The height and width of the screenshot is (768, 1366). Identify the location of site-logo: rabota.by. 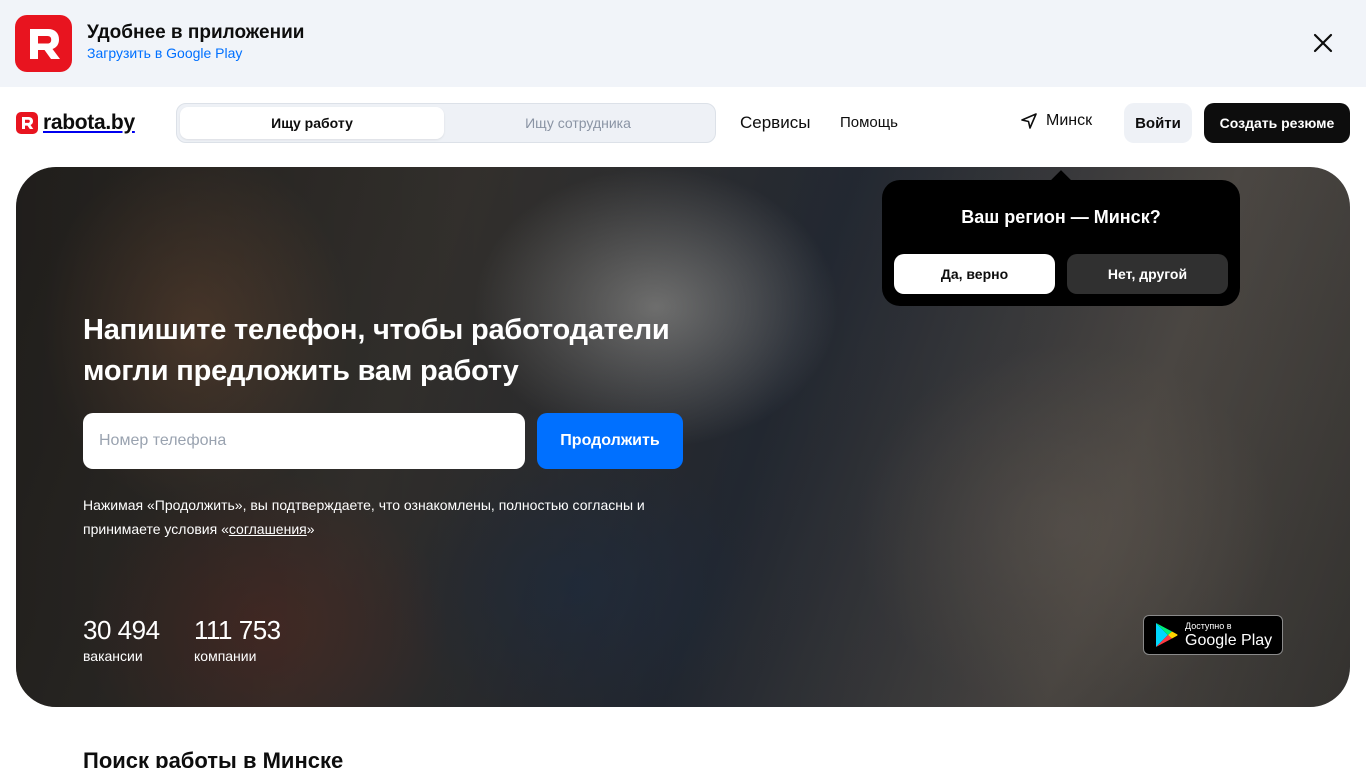
(75, 123).